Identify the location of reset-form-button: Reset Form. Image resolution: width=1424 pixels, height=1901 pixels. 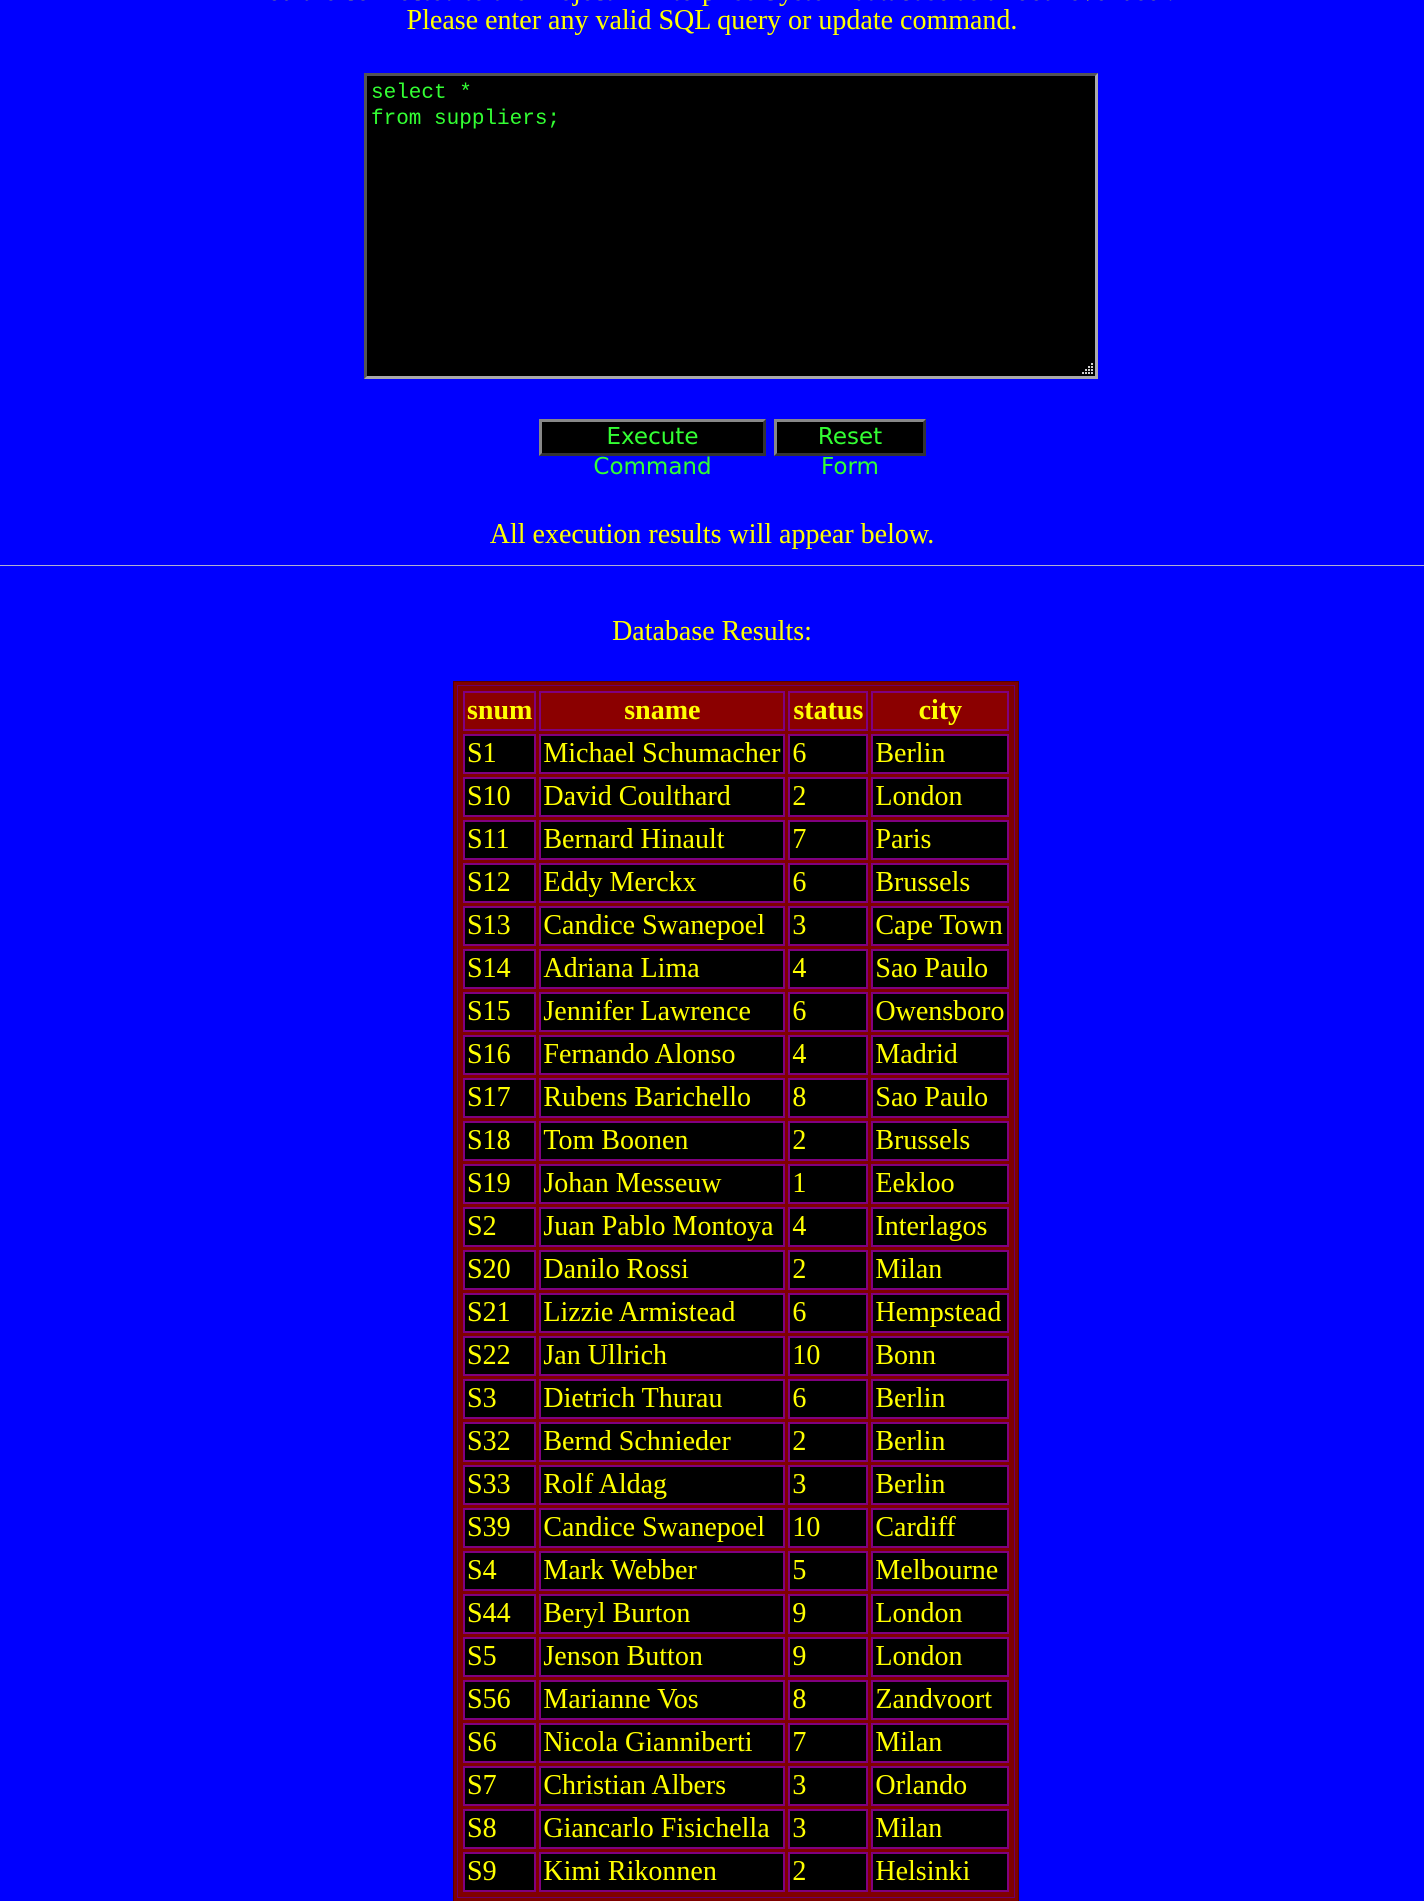
(850, 449).